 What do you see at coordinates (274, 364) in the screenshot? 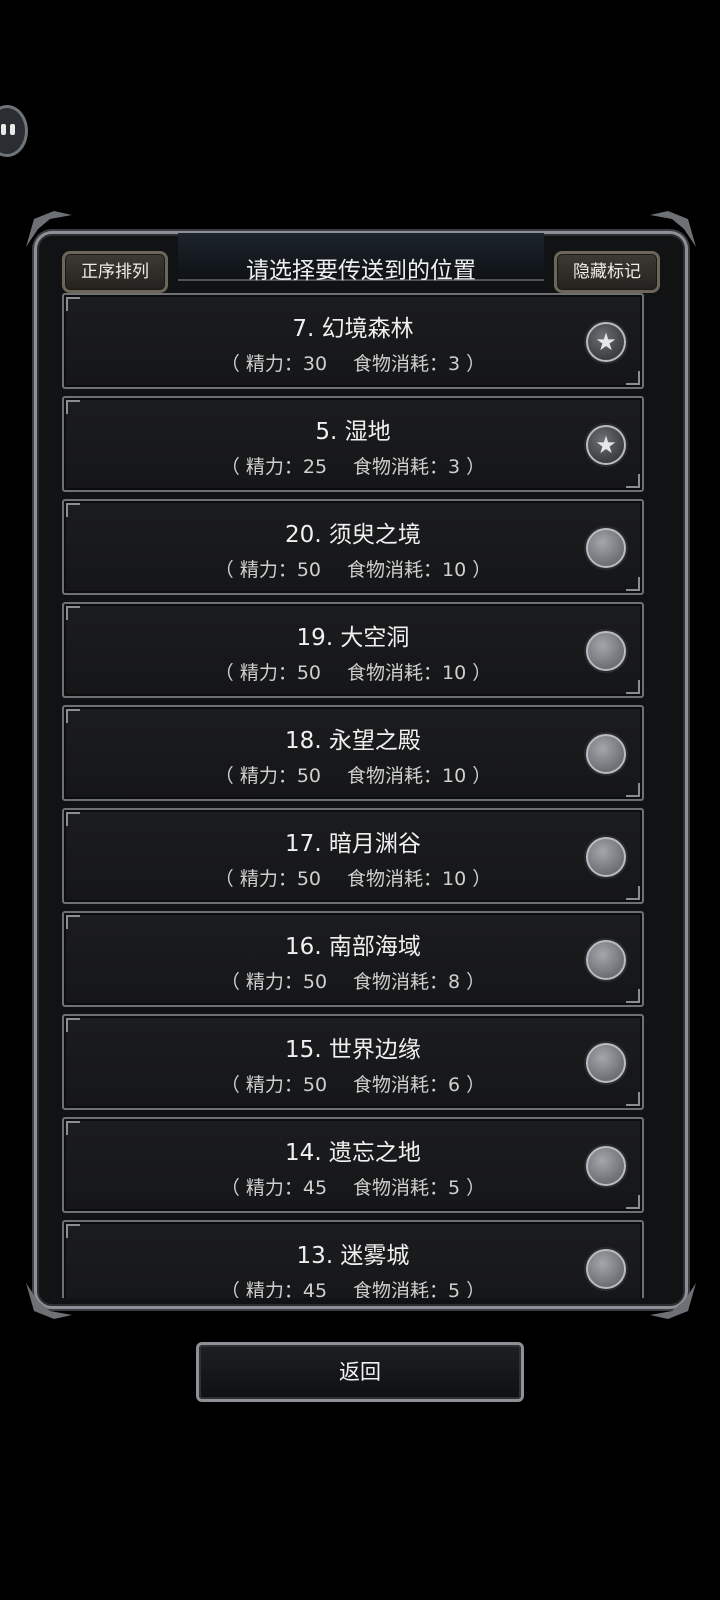
I see `energy-cost: （ 精力：30` at bounding box center [274, 364].